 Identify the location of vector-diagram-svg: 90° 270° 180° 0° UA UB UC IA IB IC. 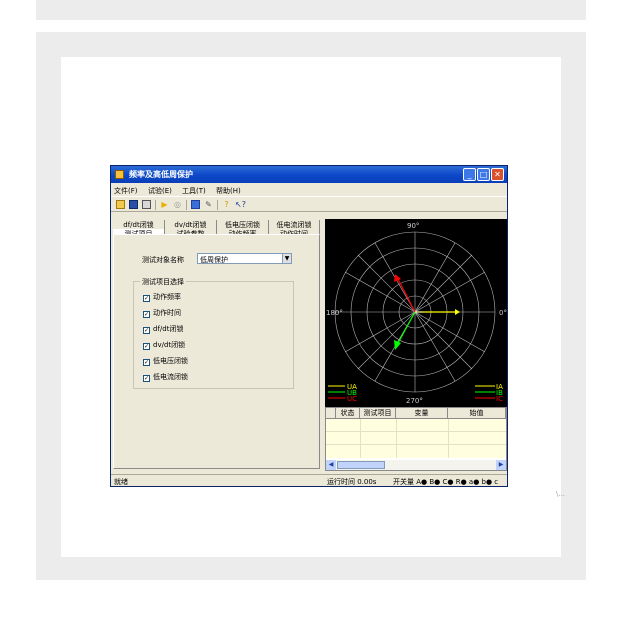
(416, 313).